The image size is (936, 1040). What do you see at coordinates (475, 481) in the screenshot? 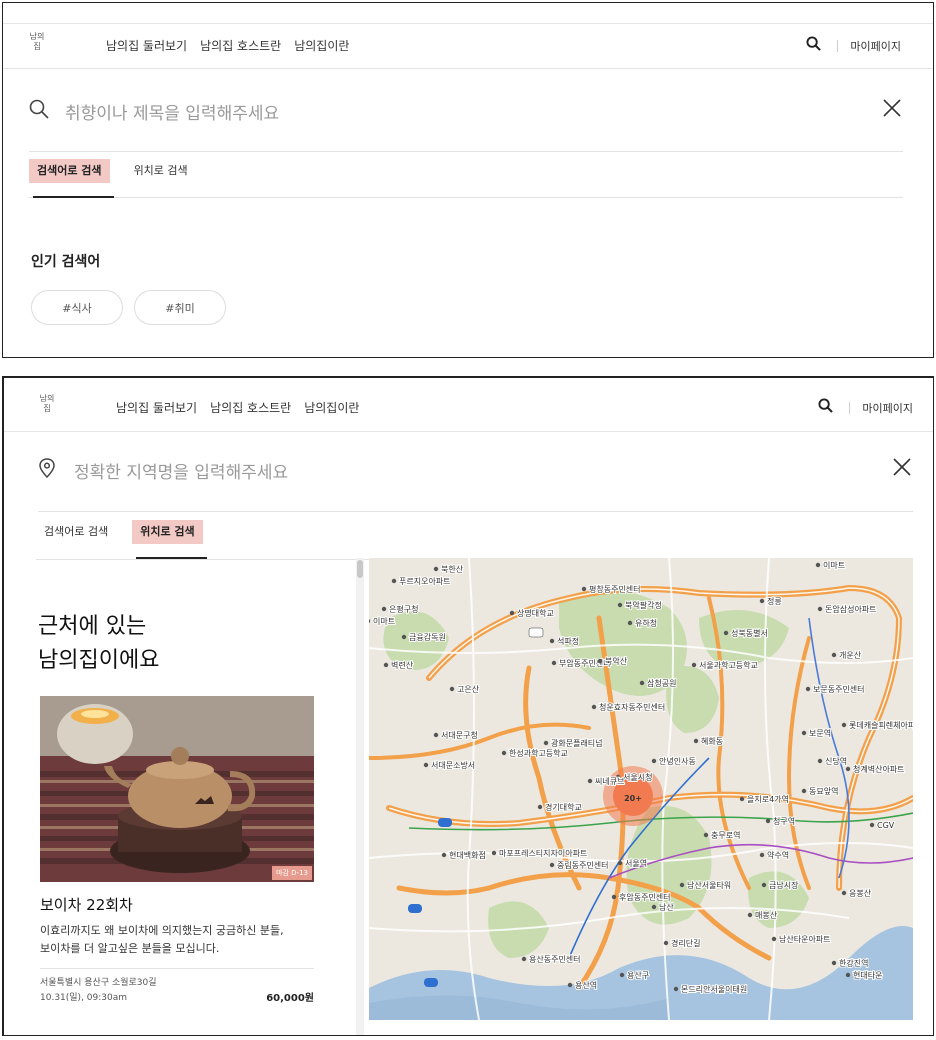
I see `location-search-bar: 정확한 지역명을 입력해주세요` at bounding box center [475, 481].